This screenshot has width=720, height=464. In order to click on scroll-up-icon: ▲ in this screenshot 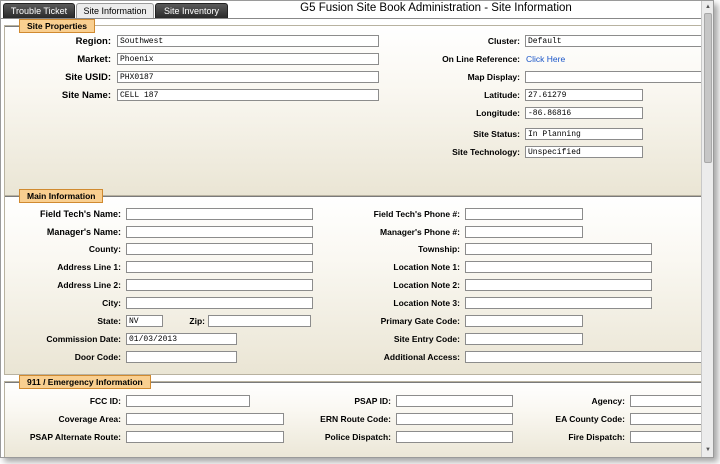, I will do `click(708, 7)`.